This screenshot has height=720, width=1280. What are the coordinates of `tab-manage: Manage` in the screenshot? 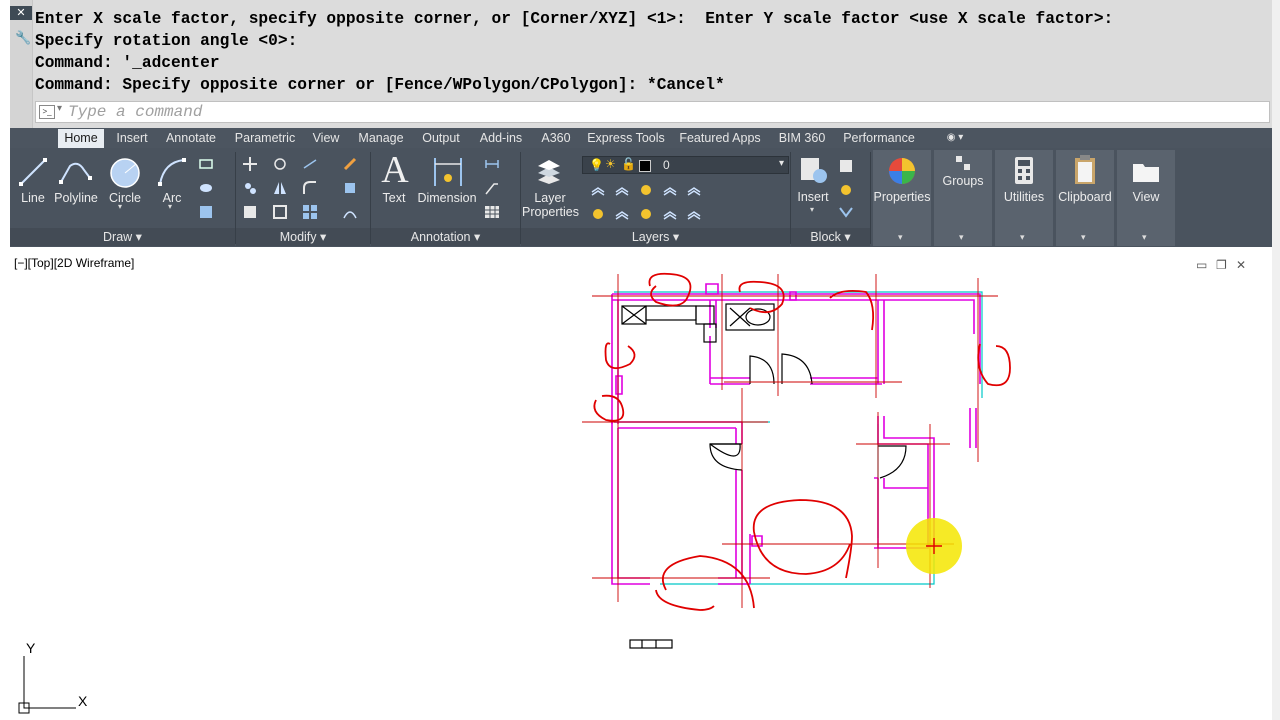 It's located at (381, 138).